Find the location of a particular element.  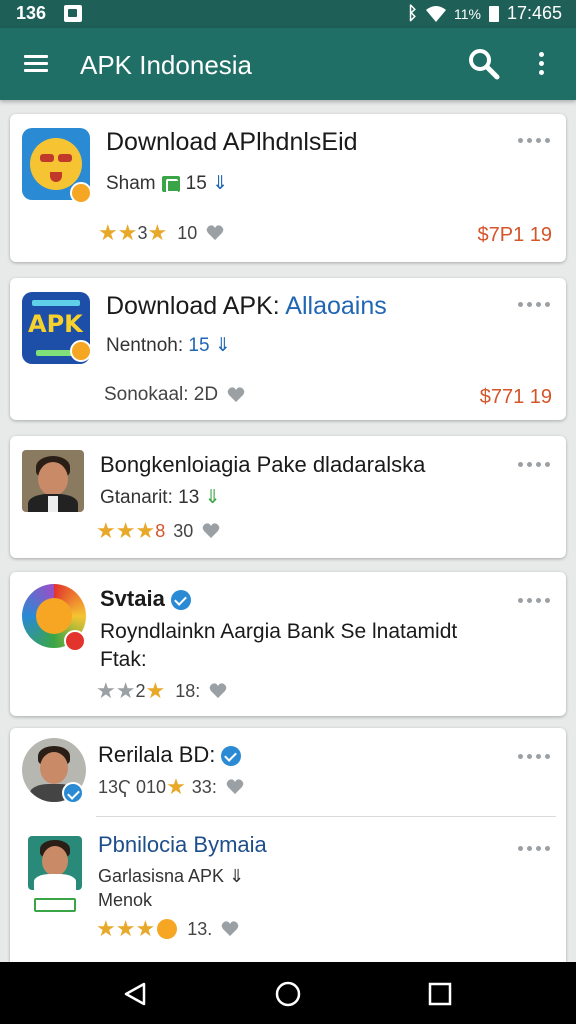

store-icon is located at coordinates (170, 184).